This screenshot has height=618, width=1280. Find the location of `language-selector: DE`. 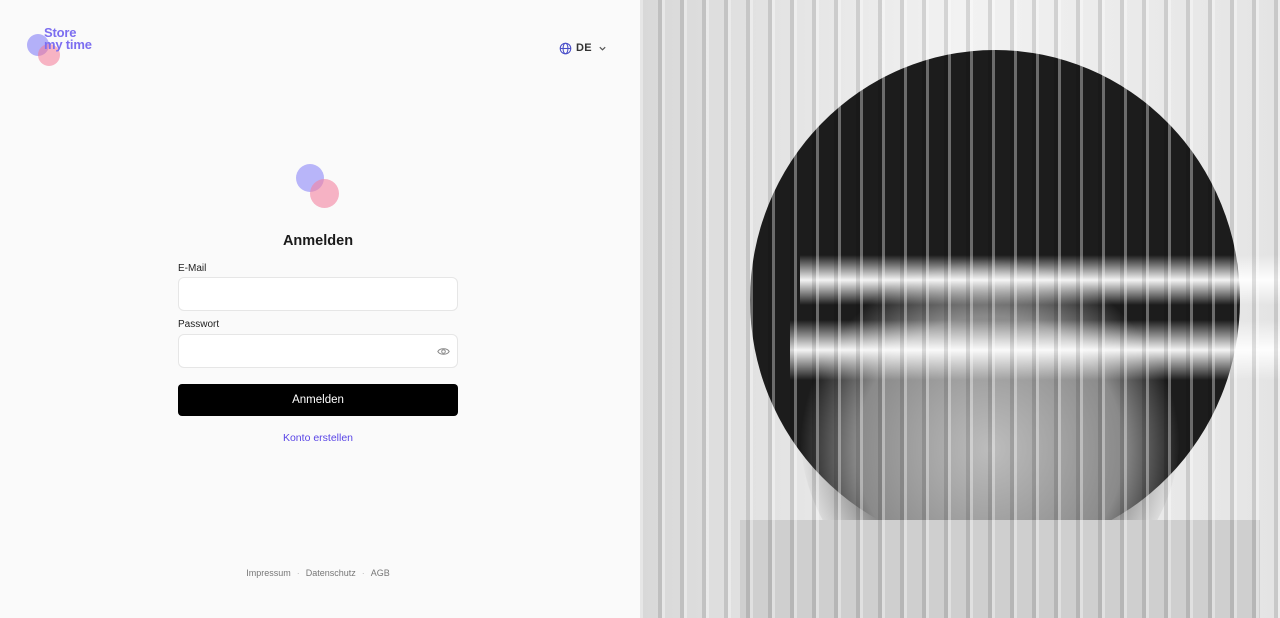

language-selector: DE is located at coordinates (583, 48).